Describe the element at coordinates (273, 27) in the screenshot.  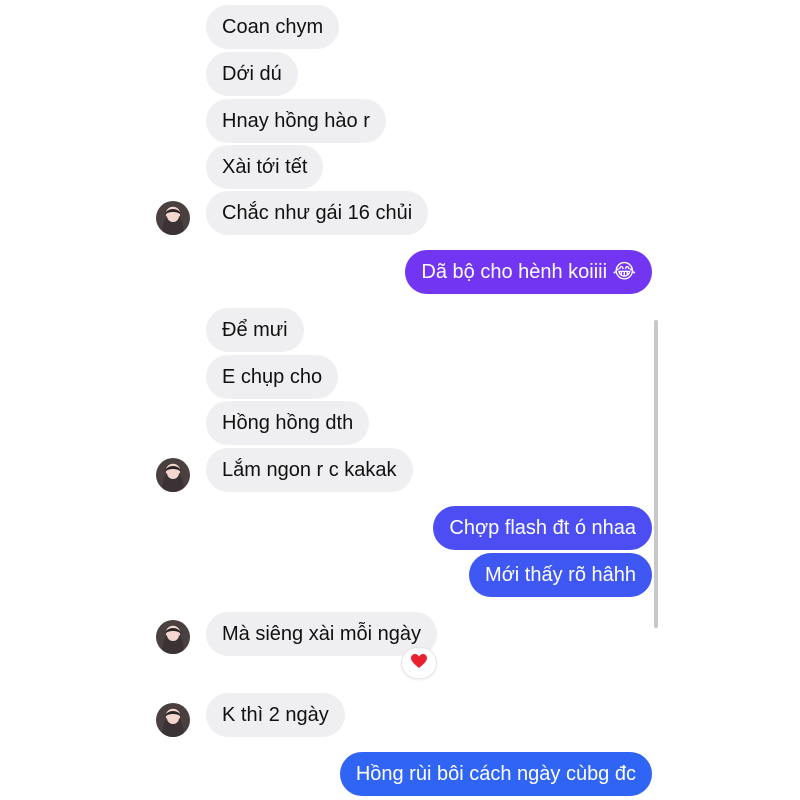
I see `message-bubble-incoming: Coan chym` at that location.